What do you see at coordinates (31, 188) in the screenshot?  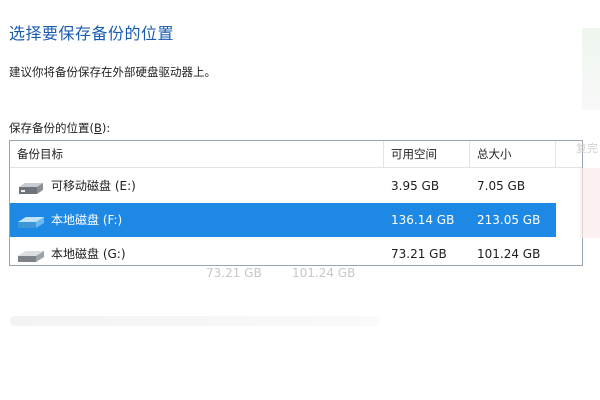 I see `removable-drive-icon` at bounding box center [31, 188].